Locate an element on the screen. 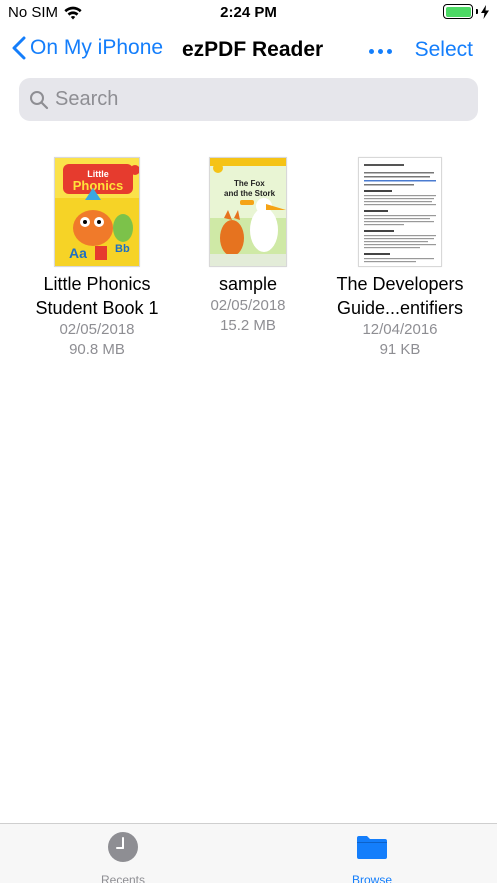 Image resolution: width=497 pixels, height=883 pixels. file-size: 90.8 MB is located at coordinates (97, 349).